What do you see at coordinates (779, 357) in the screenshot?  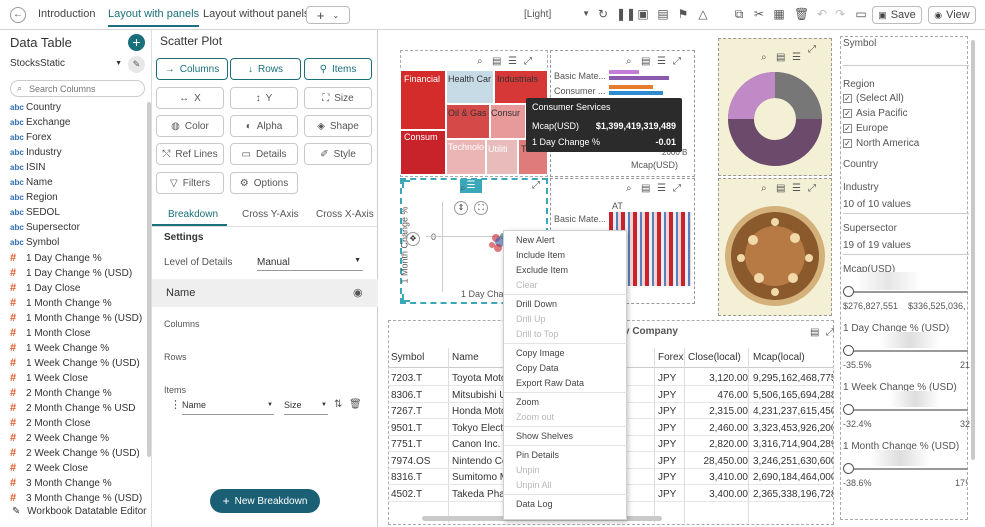 I see `column-header-mcap: Mcap(local)` at bounding box center [779, 357].